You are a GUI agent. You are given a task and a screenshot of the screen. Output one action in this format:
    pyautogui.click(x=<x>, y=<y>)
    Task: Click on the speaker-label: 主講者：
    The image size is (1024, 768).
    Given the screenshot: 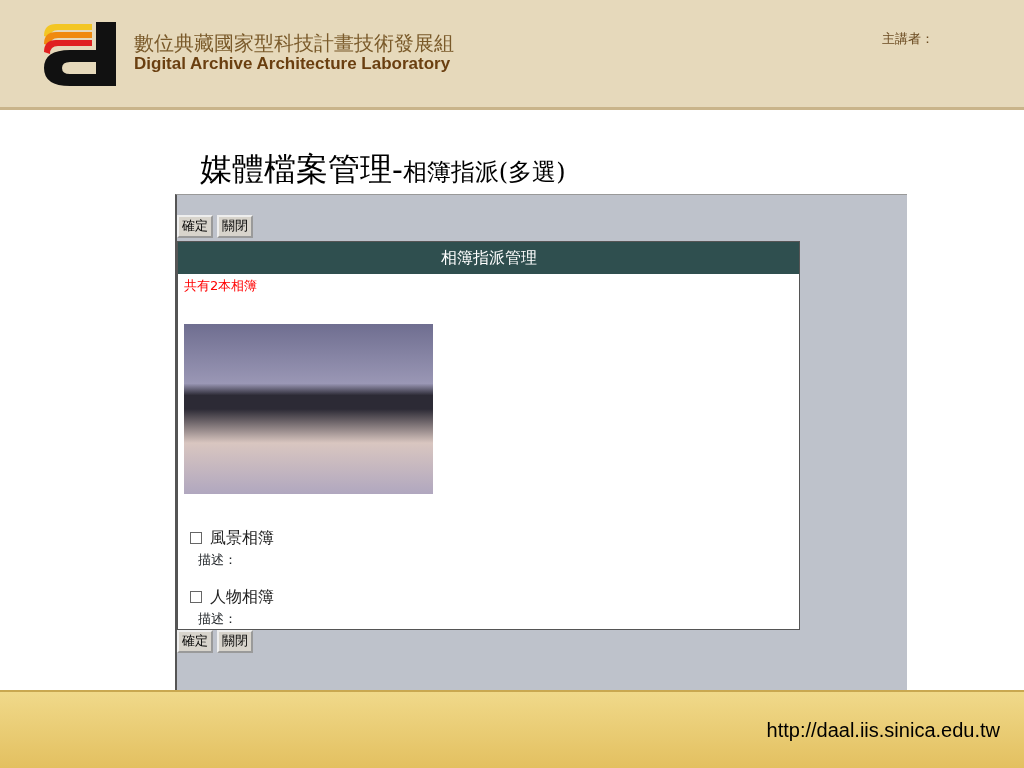 What is the action you would take?
    pyautogui.click(x=908, y=38)
    